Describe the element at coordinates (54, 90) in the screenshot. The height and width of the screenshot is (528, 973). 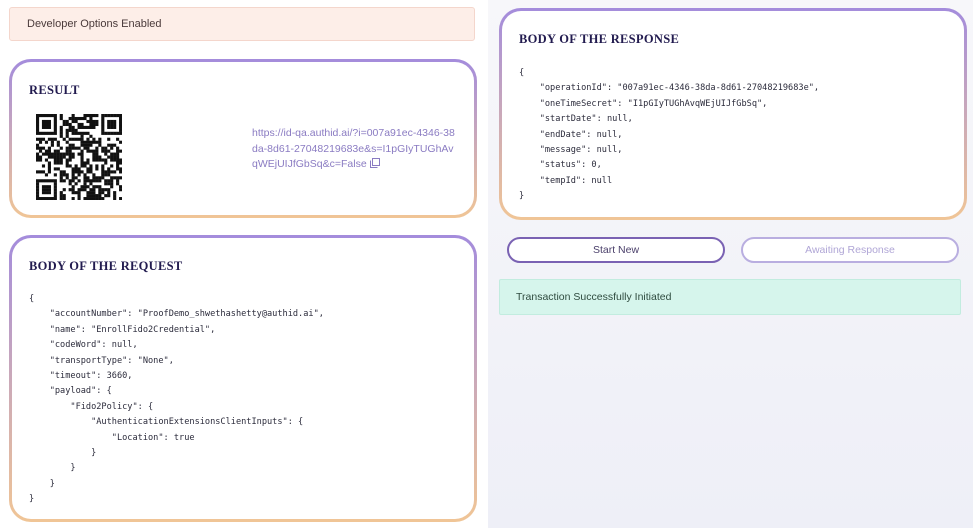
I see `result-title: RESULT` at that location.